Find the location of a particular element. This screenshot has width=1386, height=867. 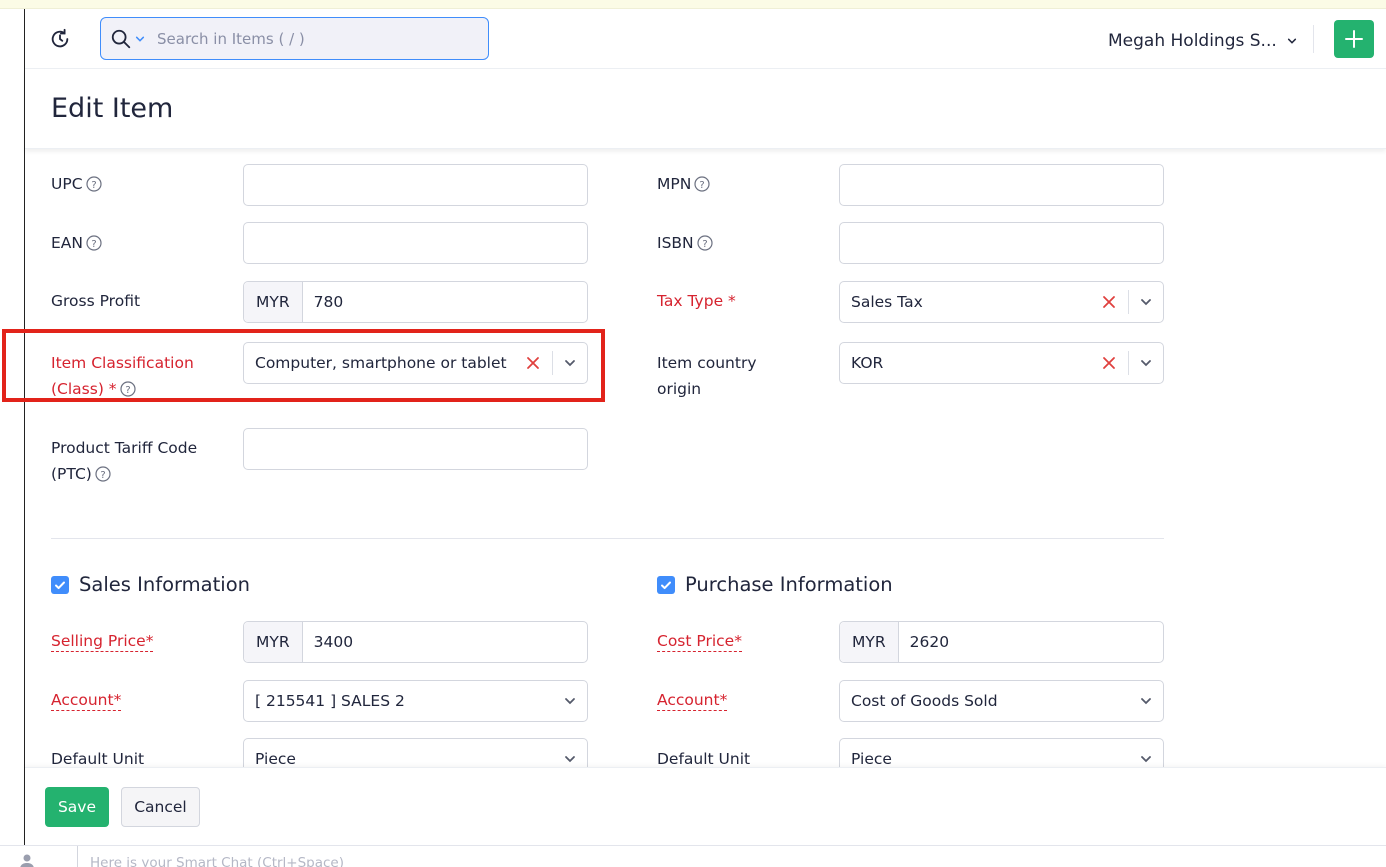

recent-history-icon is located at coordinates (60, 39).